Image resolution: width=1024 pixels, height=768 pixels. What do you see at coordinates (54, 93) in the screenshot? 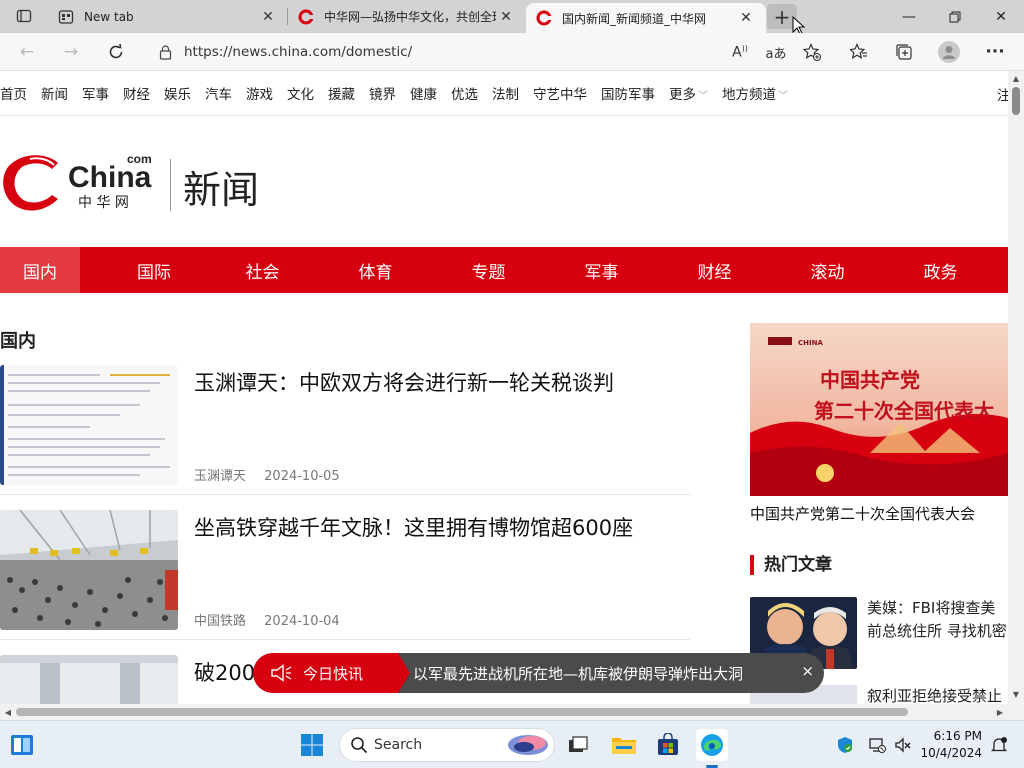
I see `topnav-item: 新闻` at bounding box center [54, 93].